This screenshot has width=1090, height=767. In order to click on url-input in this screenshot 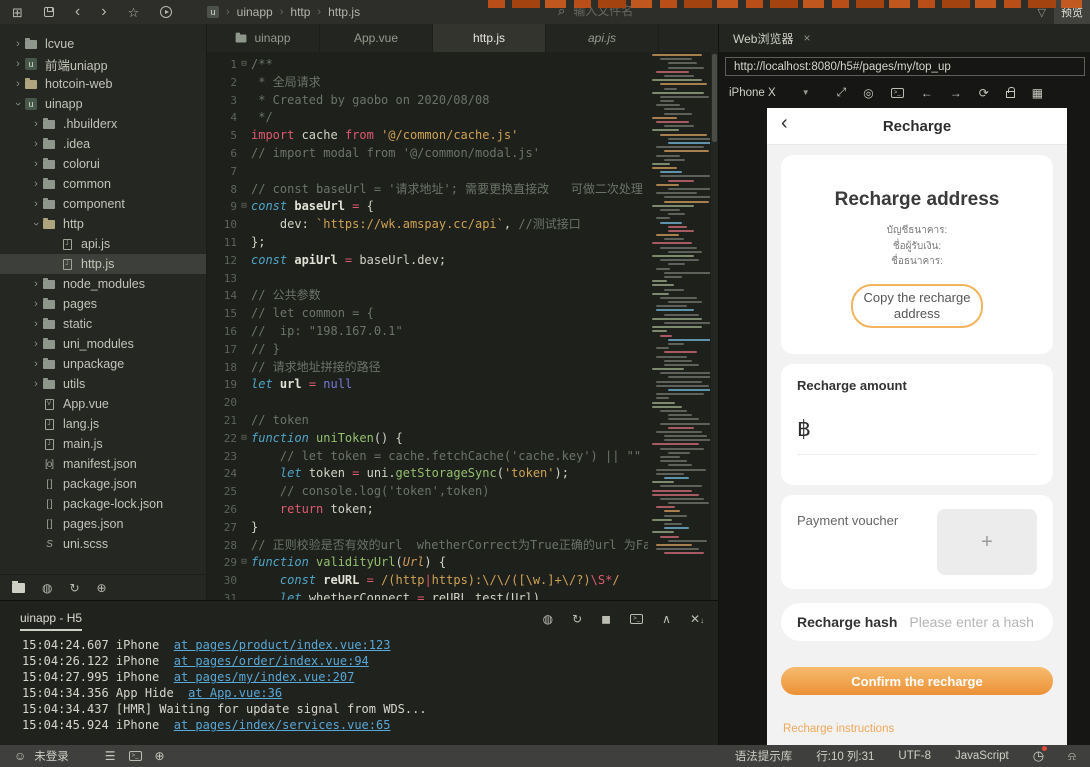, I will do `click(905, 66)`.